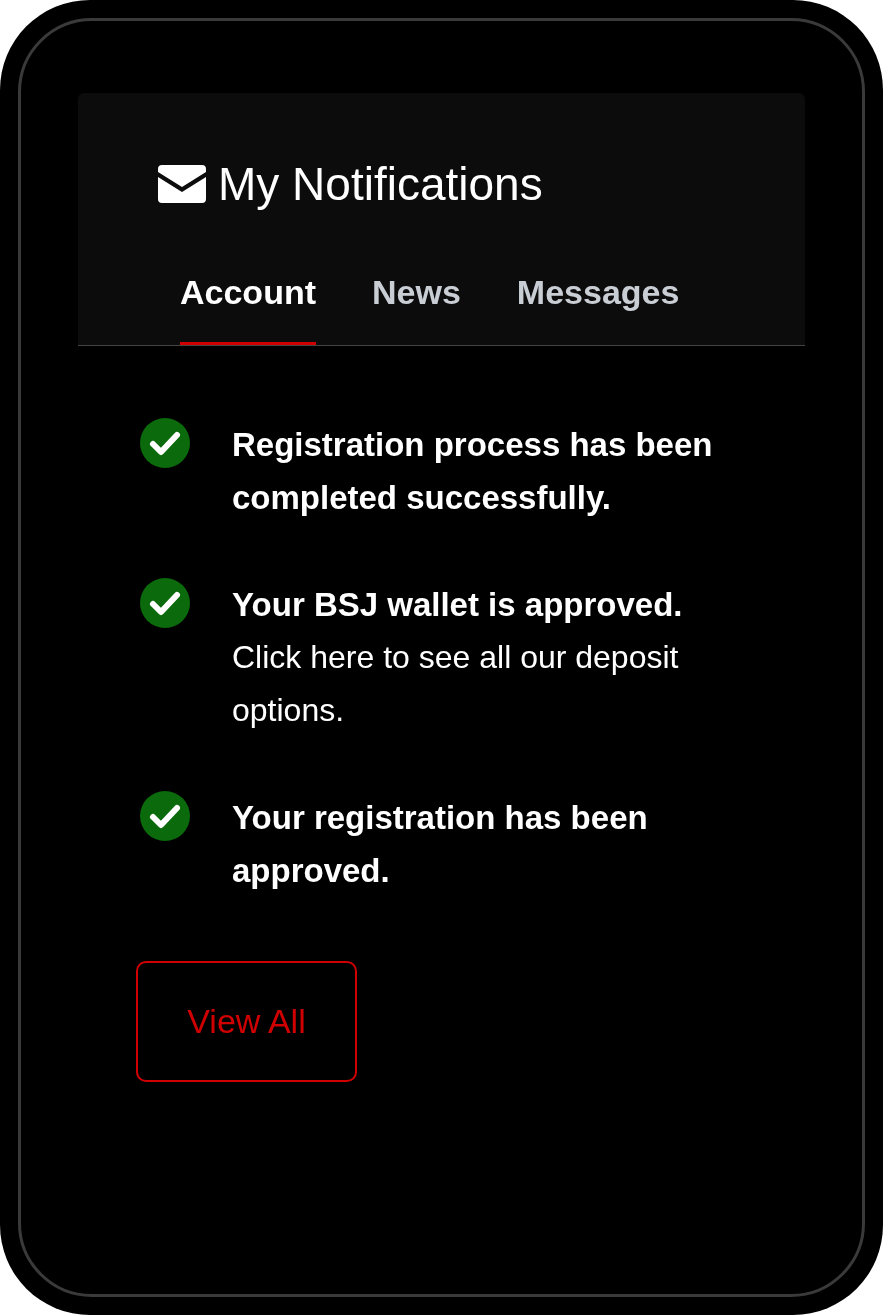  What do you see at coordinates (182, 184) in the screenshot?
I see `envelope-icon` at bounding box center [182, 184].